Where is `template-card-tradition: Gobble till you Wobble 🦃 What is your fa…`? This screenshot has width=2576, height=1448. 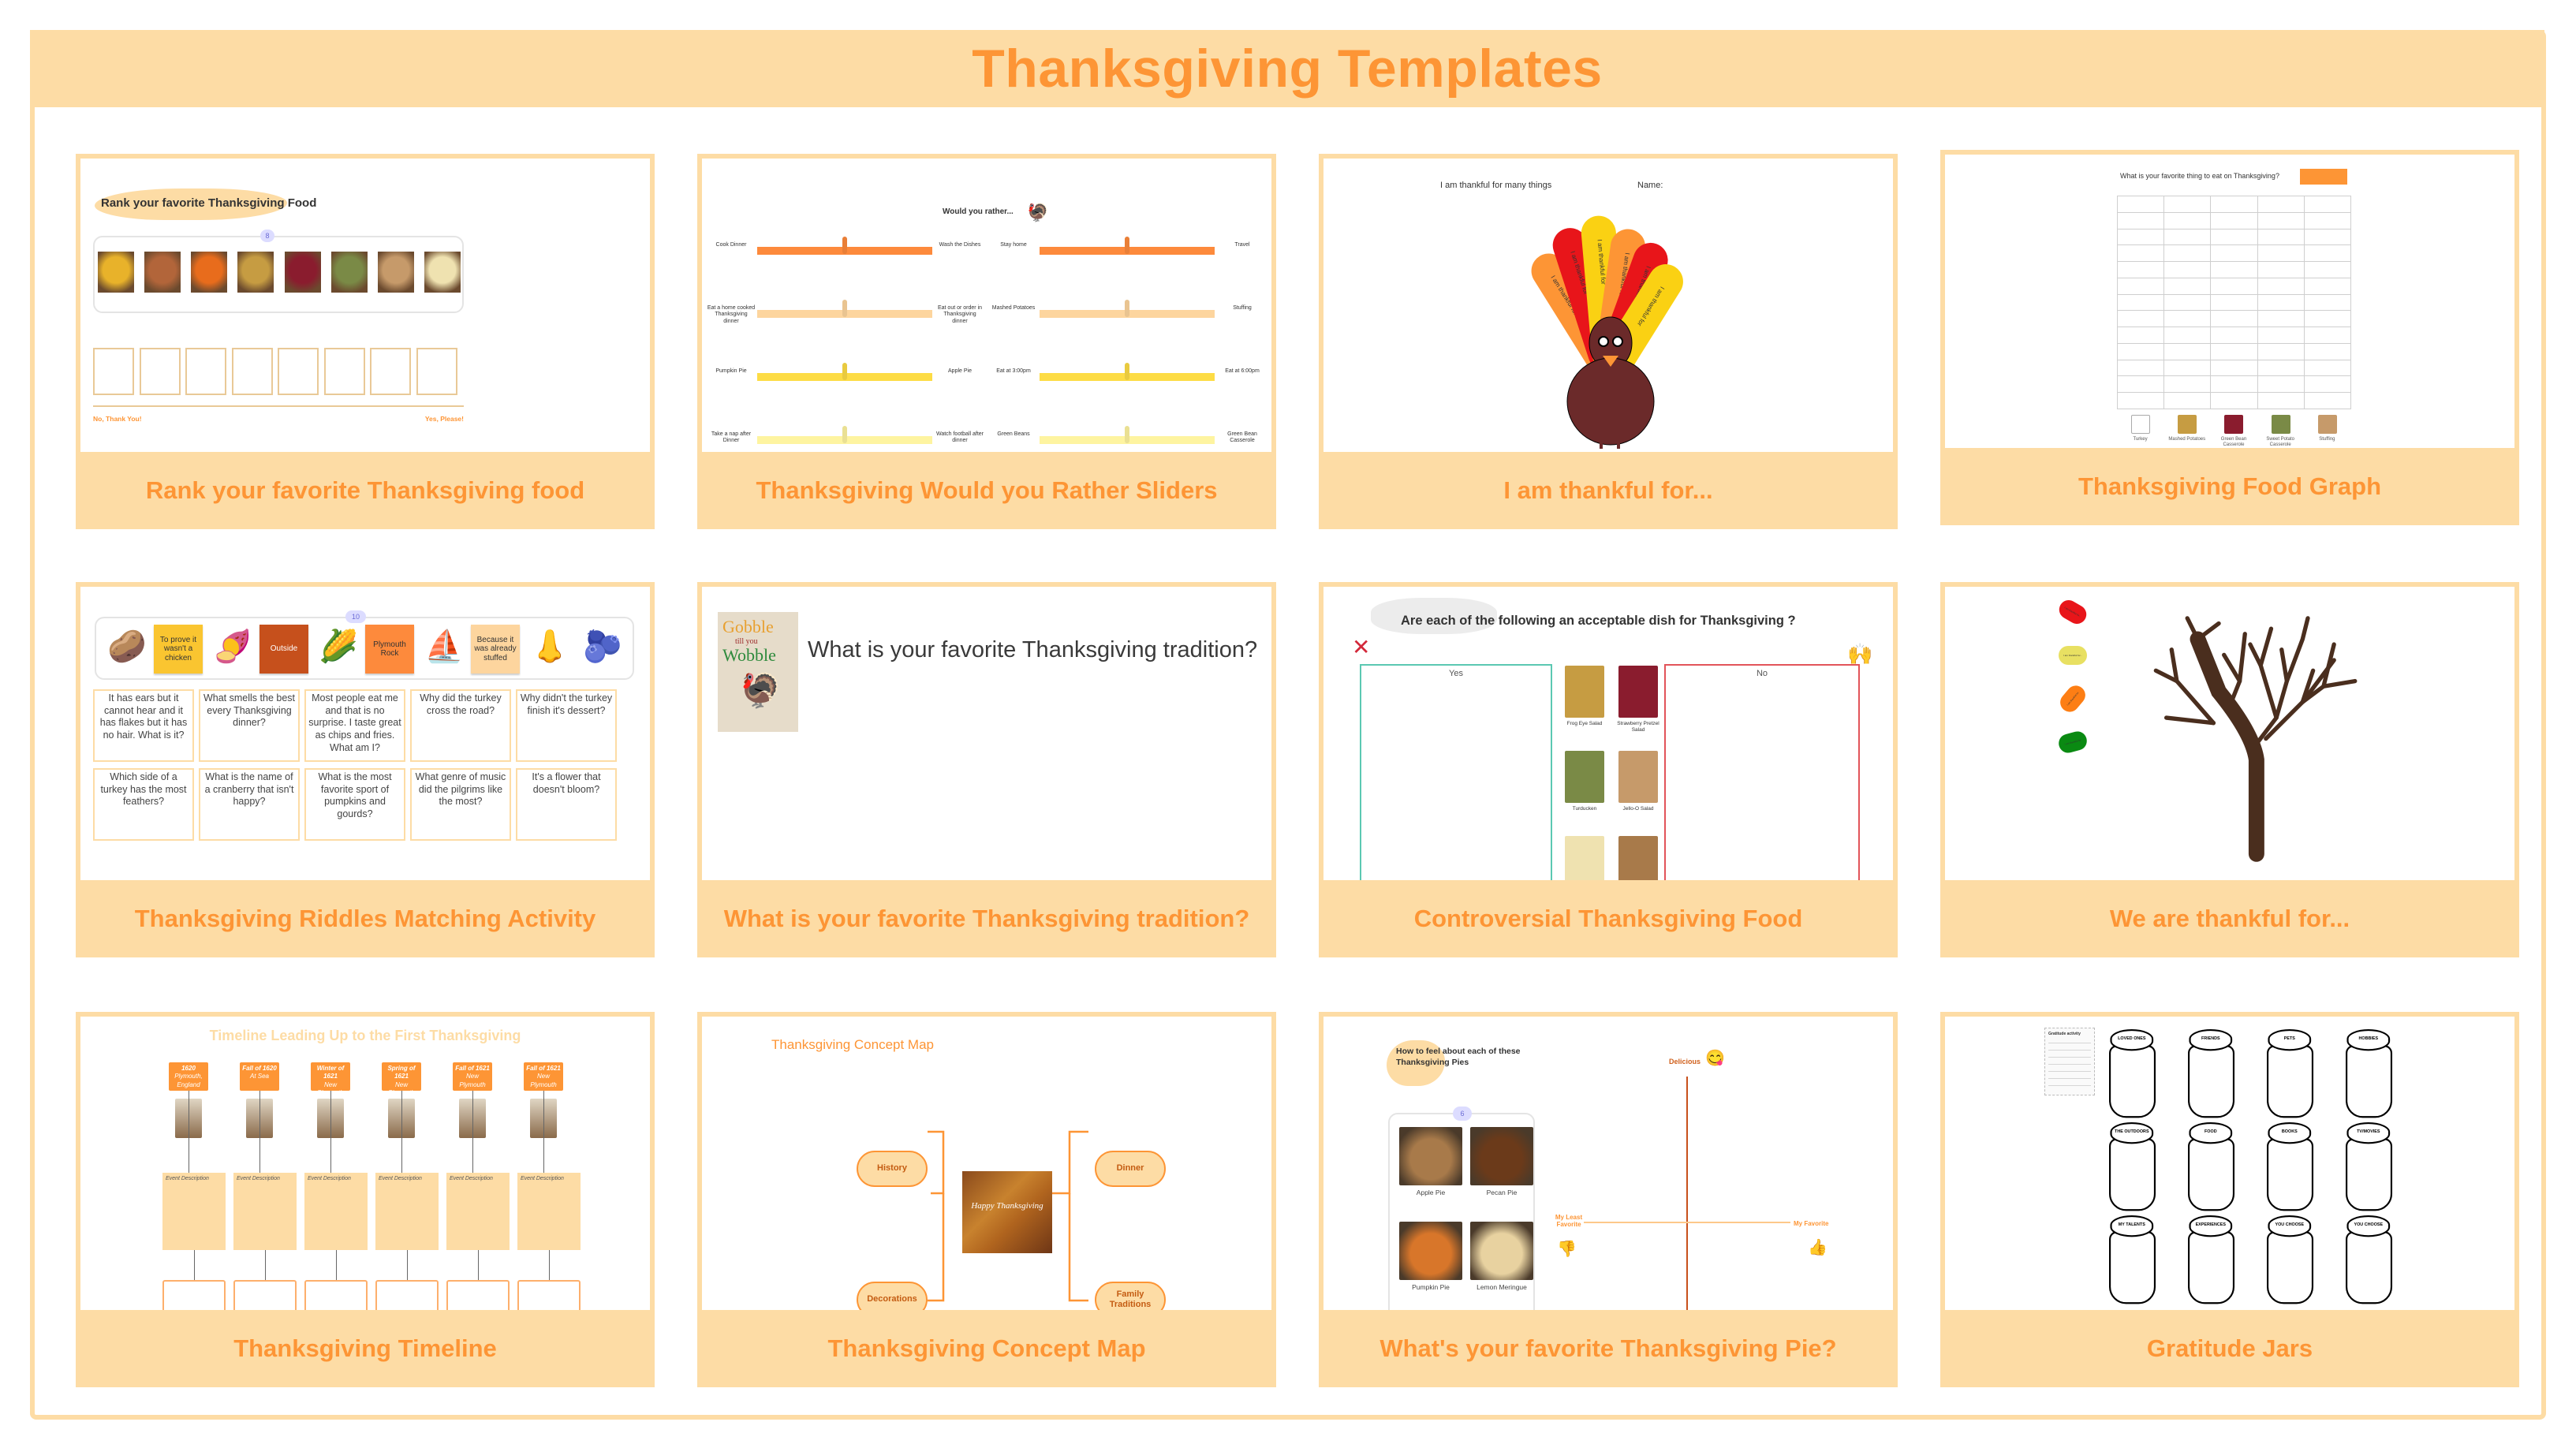
template-card-tradition: Gobble till you Wobble 🦃 What is your fa… is located at coordinates (986, 769).